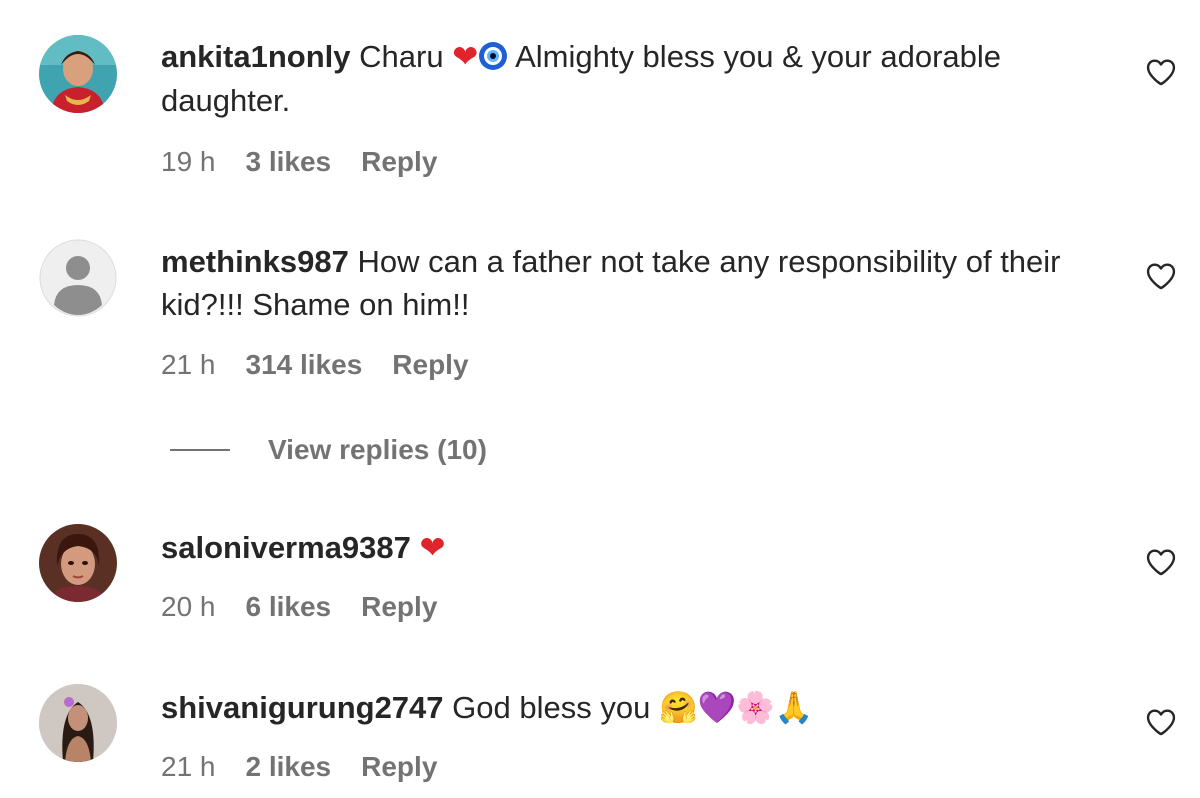 This screenshot has height=798, width=1200. I want to click on comment-text: saloniverma9387 ❤, so click(641, 548).